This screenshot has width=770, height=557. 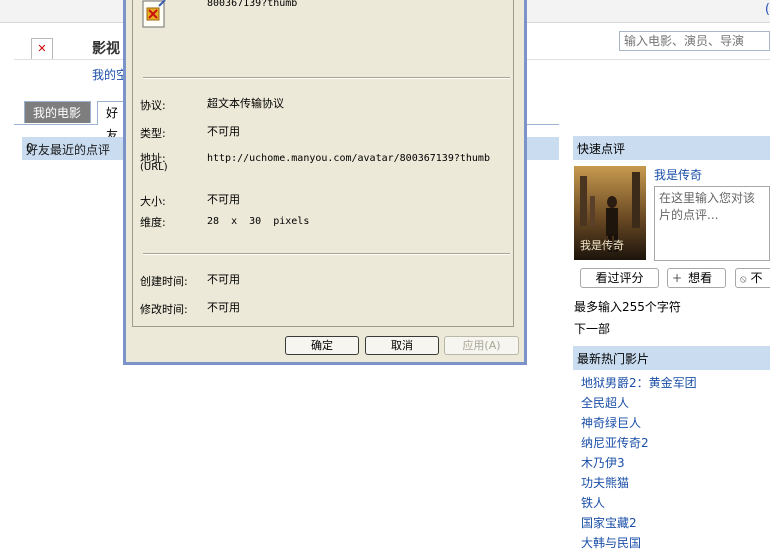 What do you see at coordinates (677, 278) in the screenshot?
I see `plus-icon: +` at bounding box center [677, 278].